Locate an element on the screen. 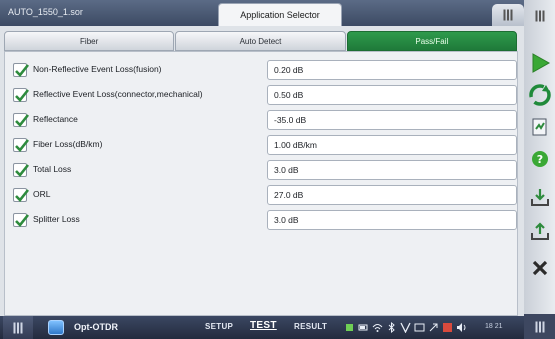 The width and height of the screenshot is (555, 339). screen-icon is located at coordinates (419, 327).